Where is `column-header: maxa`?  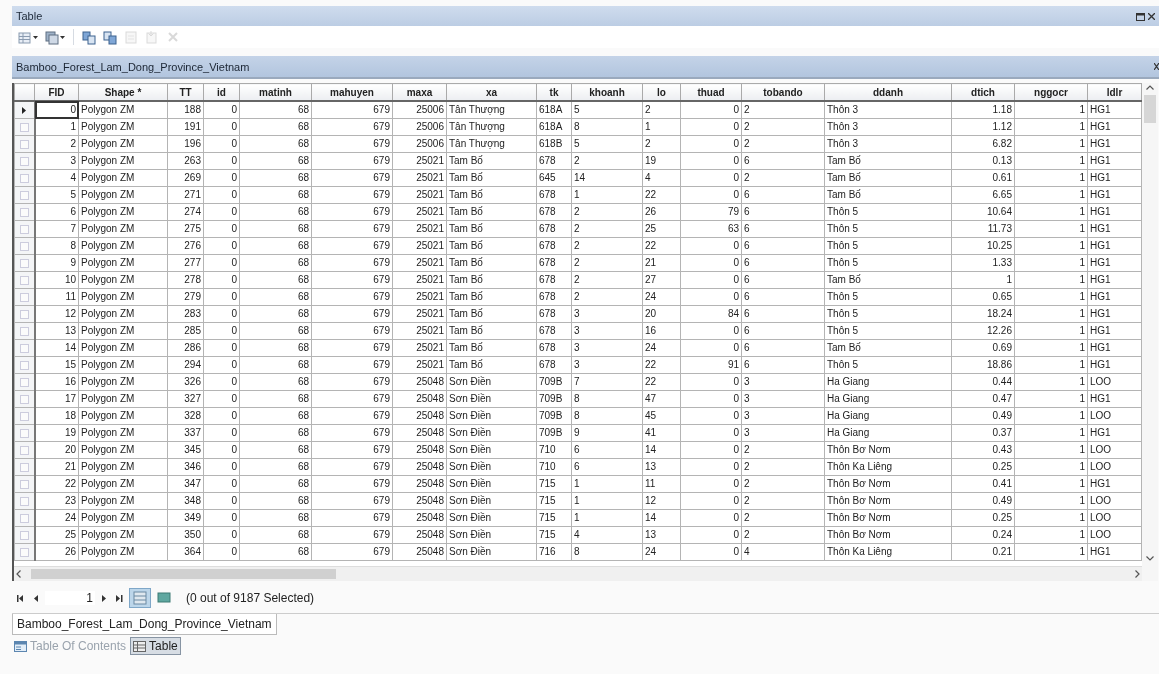 column-header: maxa is located at coordinates (419, 92).